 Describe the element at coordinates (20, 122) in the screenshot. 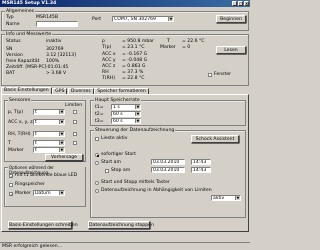

I see `sensor-label-acc: ACC x, y, z` at that location.